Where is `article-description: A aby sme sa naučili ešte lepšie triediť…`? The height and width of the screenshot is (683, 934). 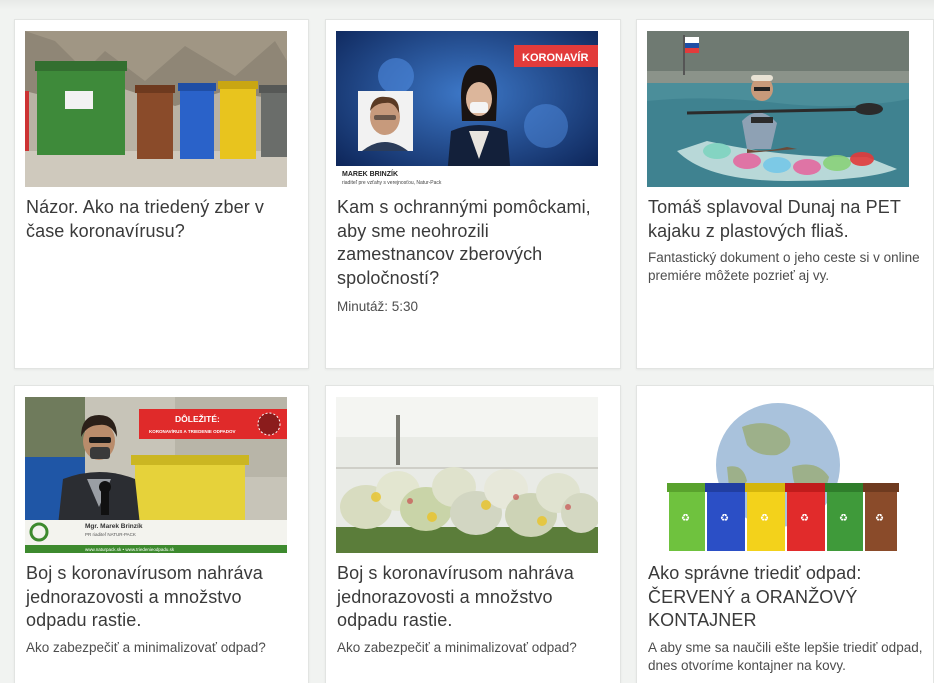
article-description: A aby sme sa naučili ešte lepšie triediť… is located at coordinates (785, 656).